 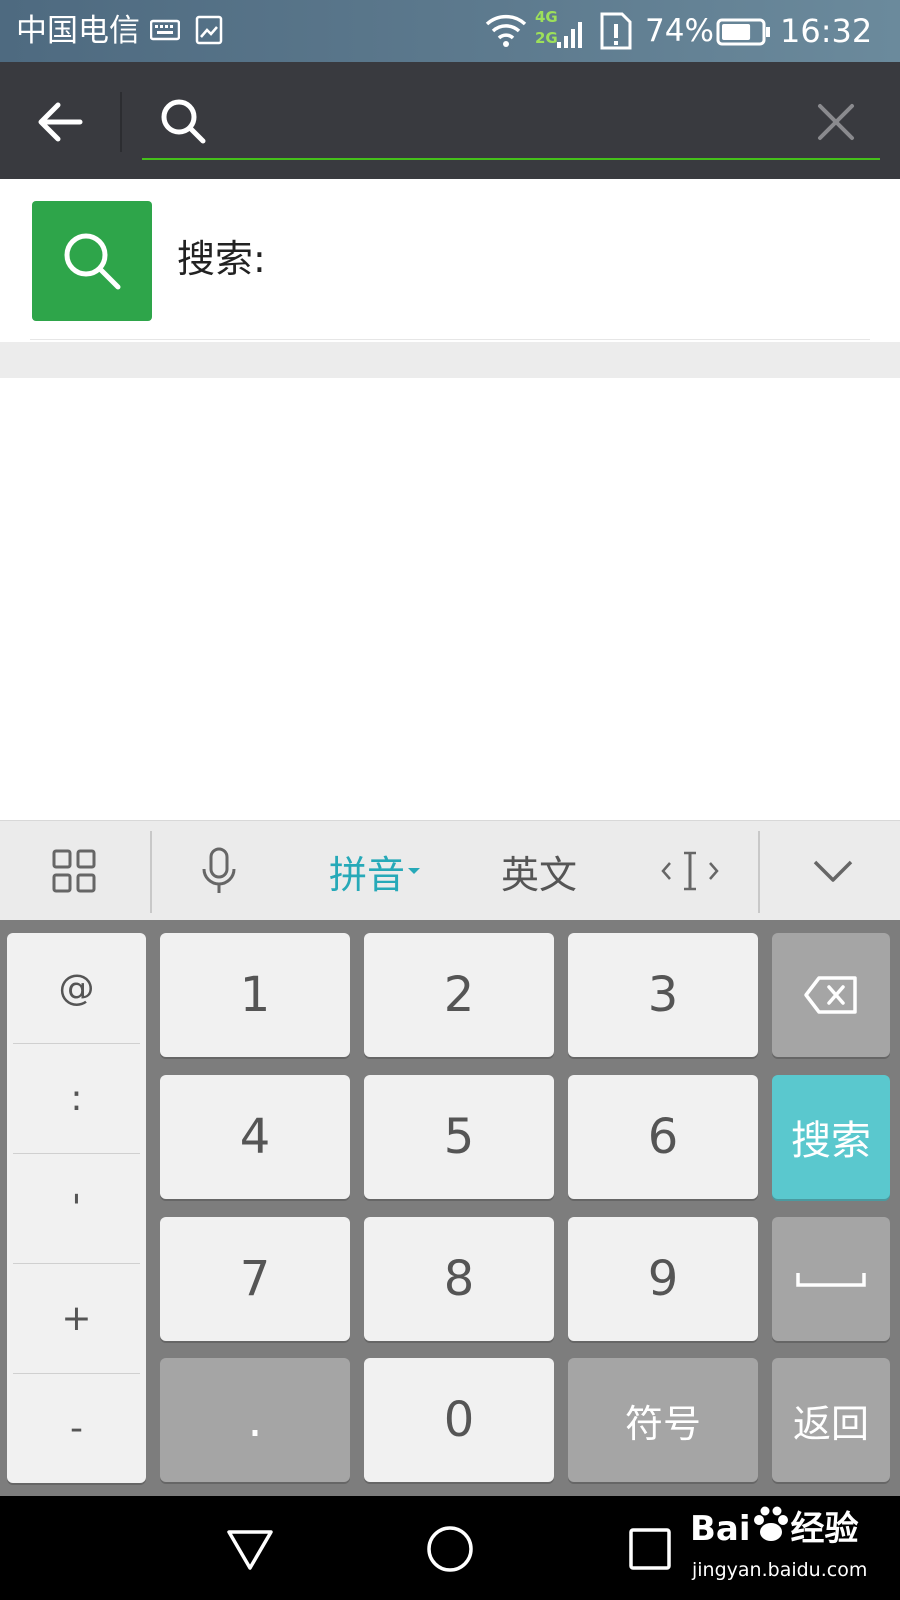 I want to click on key-1: 1, so click(x=255, y=995).